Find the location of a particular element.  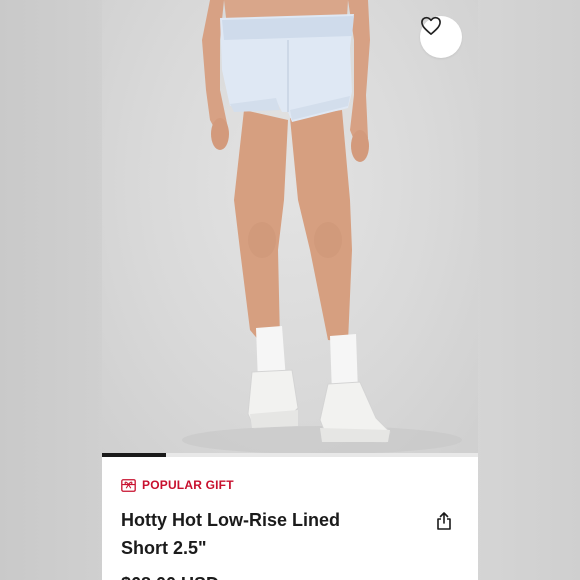

gallery-progress-bar is located at coordinates (290, 455).